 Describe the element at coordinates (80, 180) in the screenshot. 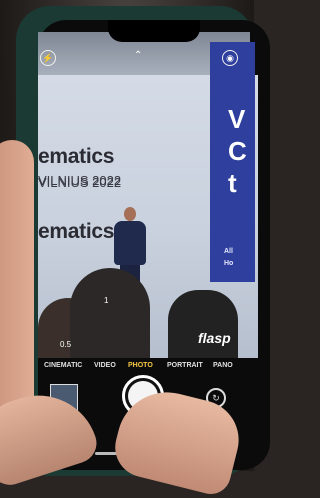

I see `sign-subtitle-visible: VILNIUS 2022` at that location.